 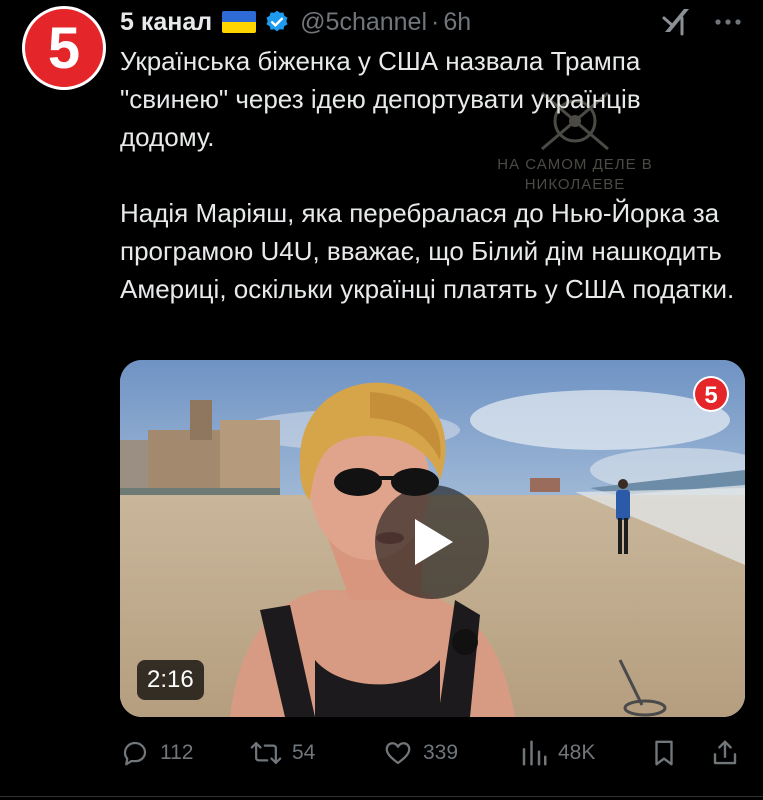 I want to click on 5-channel-logo: 5, so click(x=64, y=48).